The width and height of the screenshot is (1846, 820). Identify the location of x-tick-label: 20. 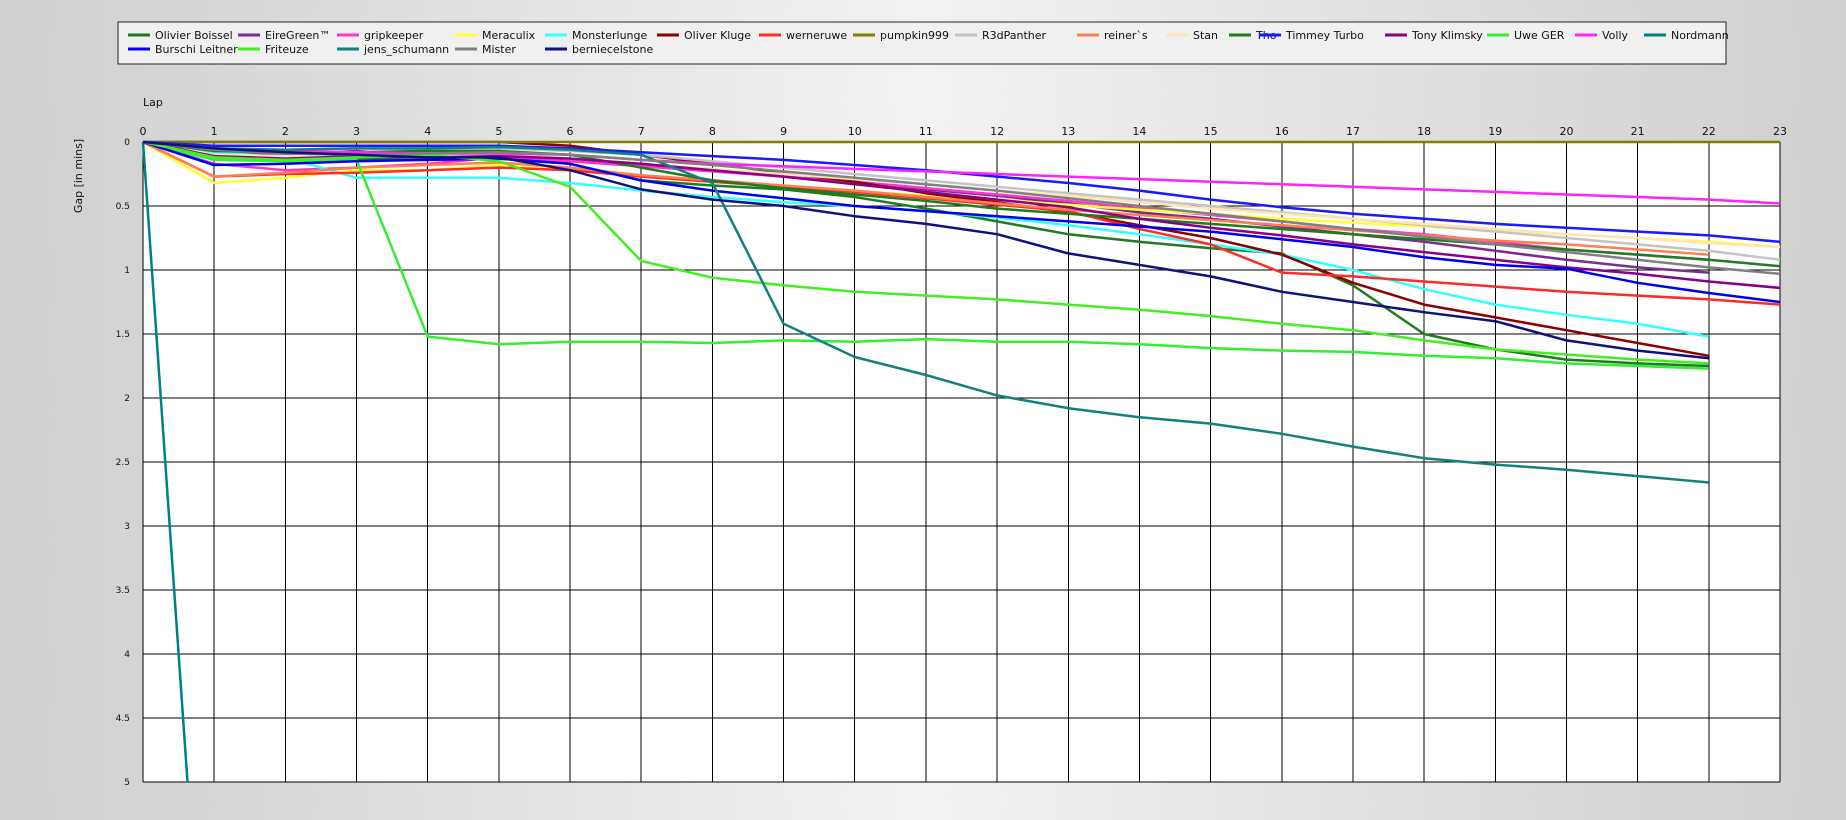
(1566, 131).